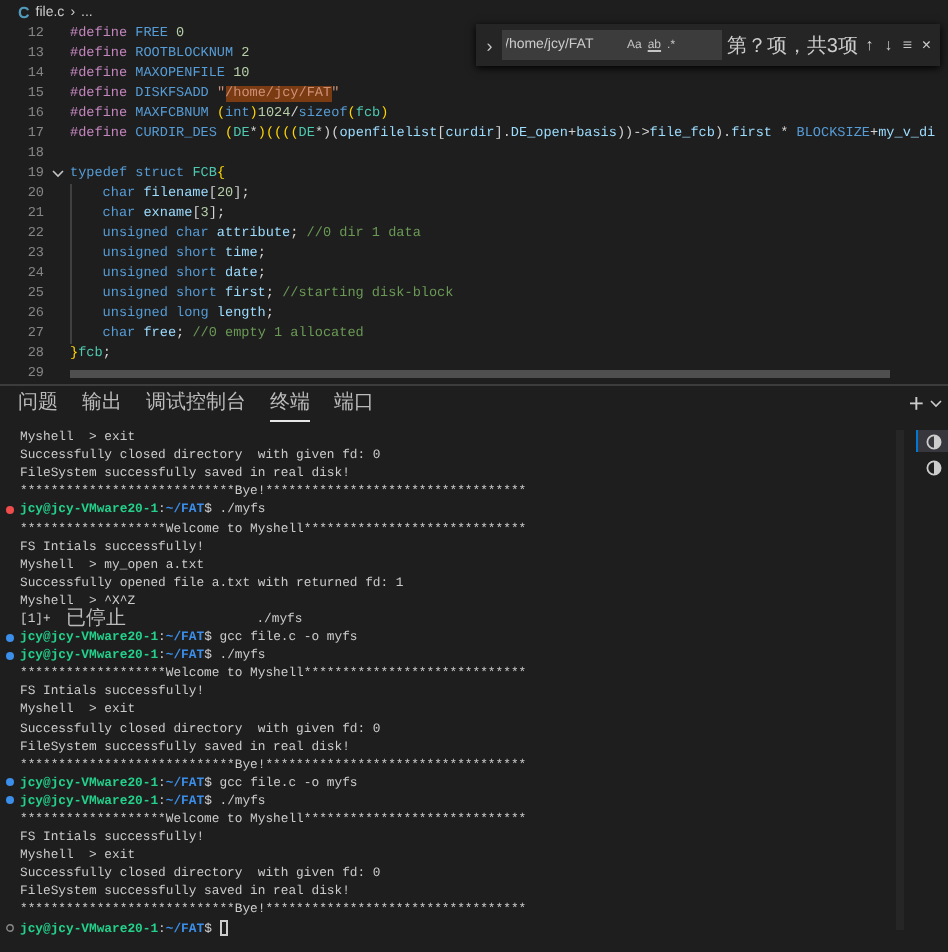  I want to click on panel-tab: 端口, so click(354, 404).